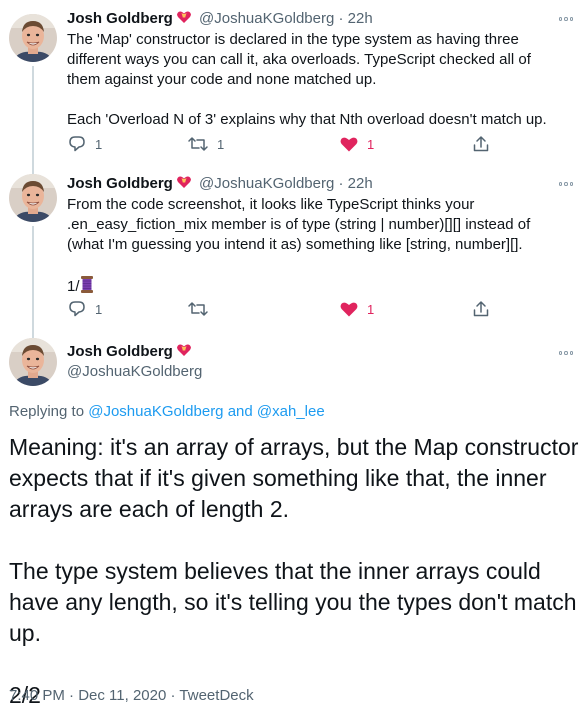 The width and height of the screenshot is (587, 711). Describe the element at coordinates (73, 286) in the screenshot. I see `thread-count: 1/` at that location.